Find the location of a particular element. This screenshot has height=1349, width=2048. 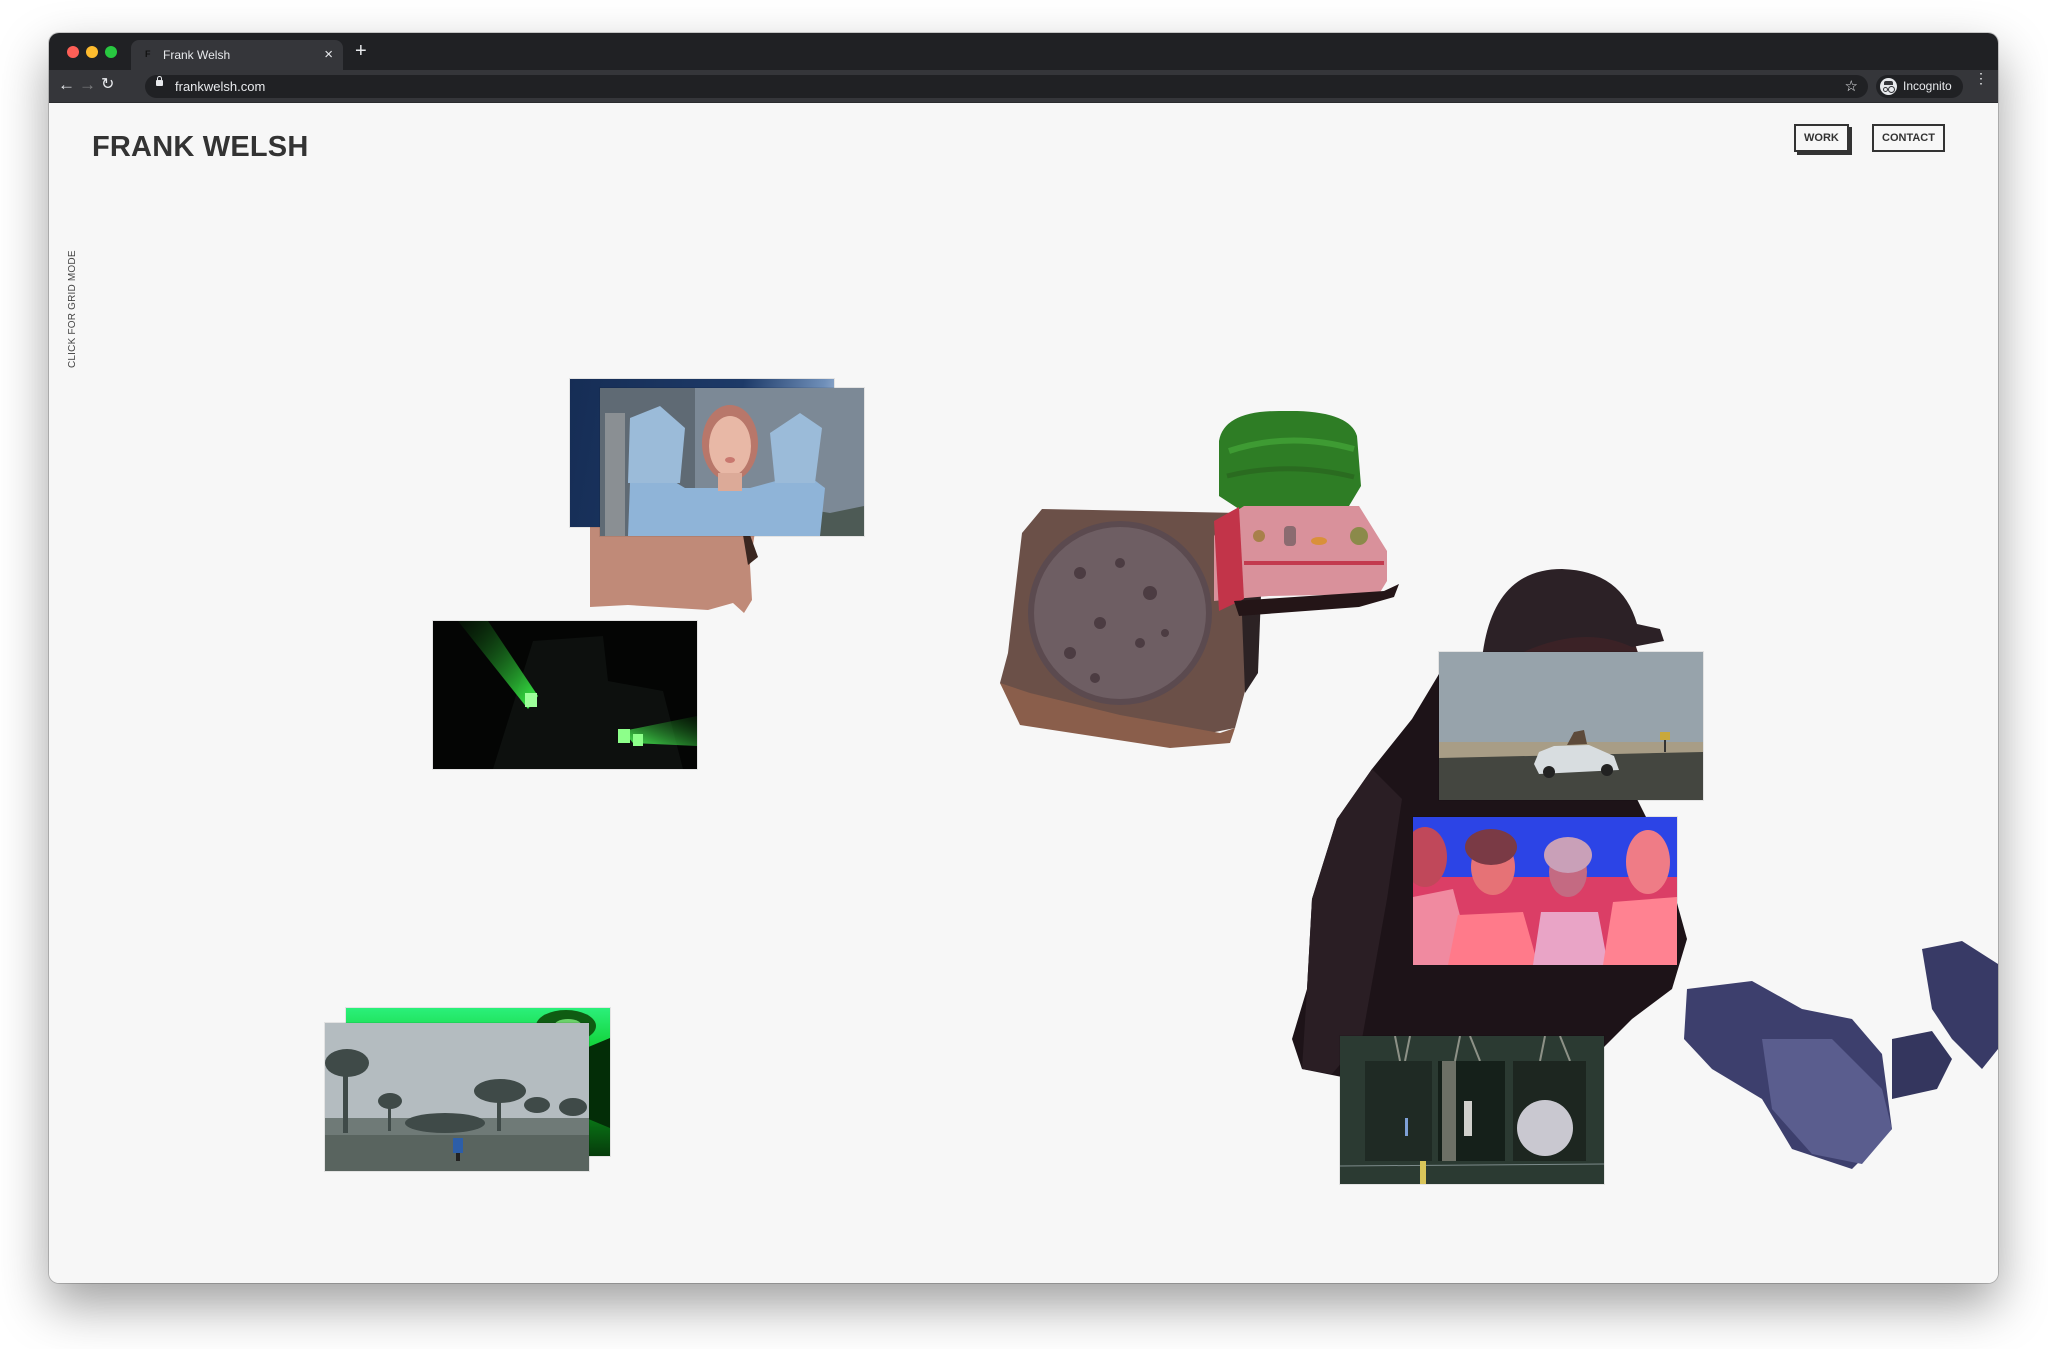

forest-triptych-graphic is located at coordinates (1472, 1110).